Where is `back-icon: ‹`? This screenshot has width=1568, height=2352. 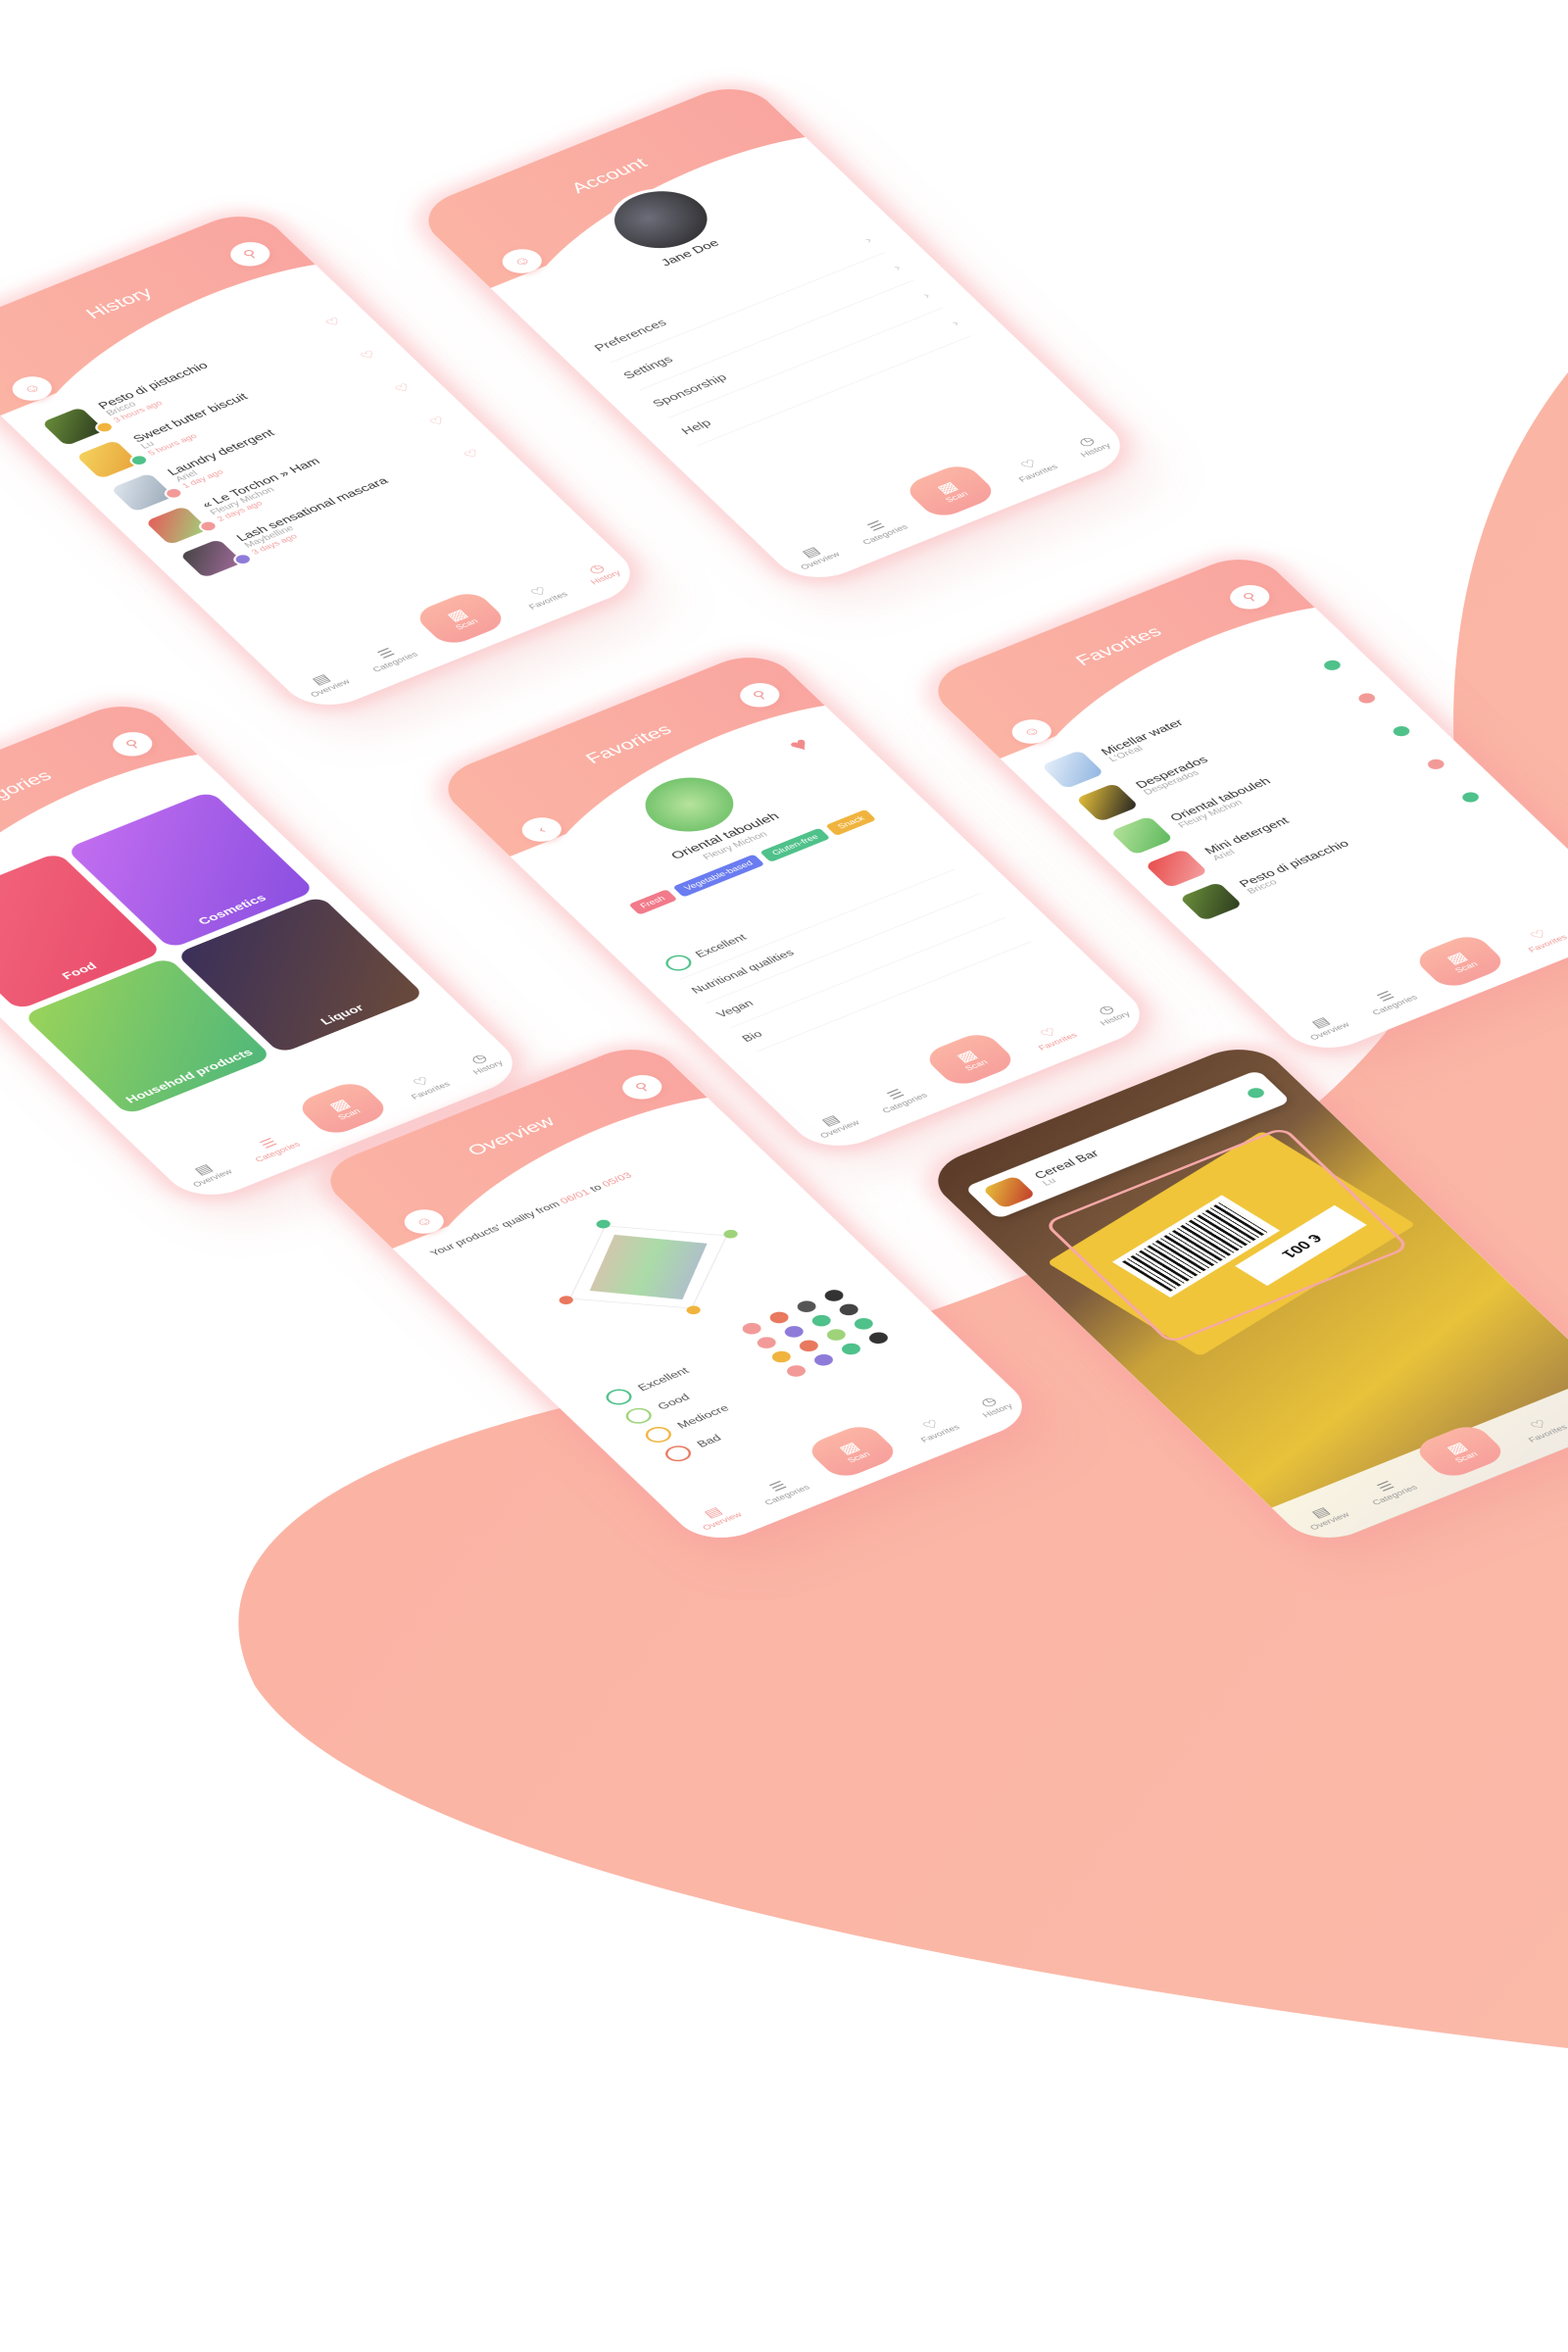
back-icon: ‹ is located at coordinates (541, 829).